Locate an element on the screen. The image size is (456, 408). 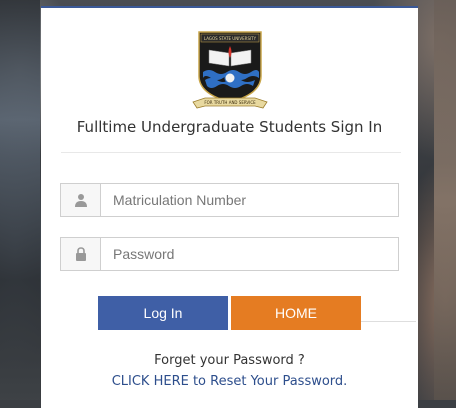
matric-input is located at coordinates (246, 200).